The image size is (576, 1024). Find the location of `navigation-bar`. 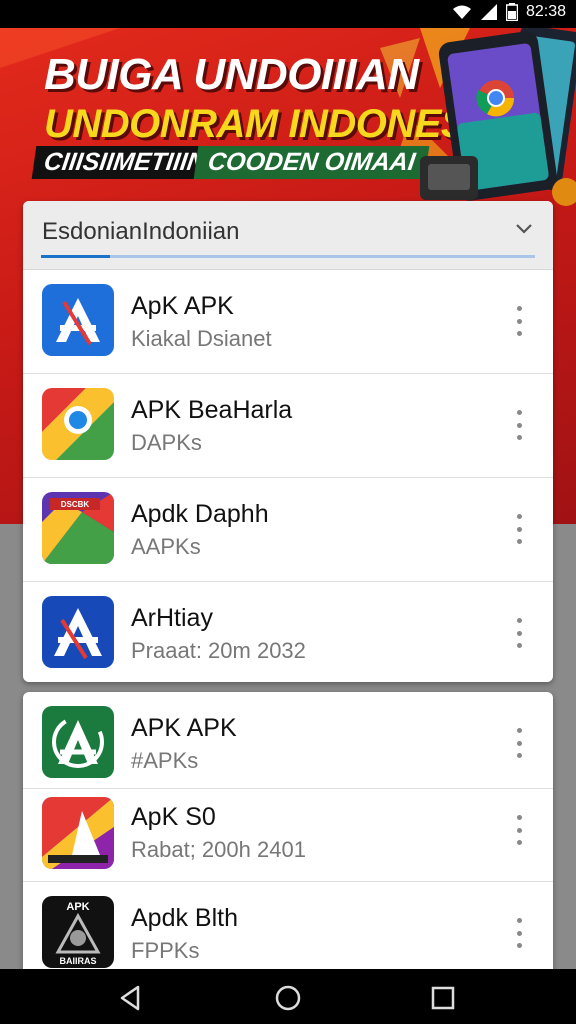

navigation-bar is located at coordinates (288, 996).